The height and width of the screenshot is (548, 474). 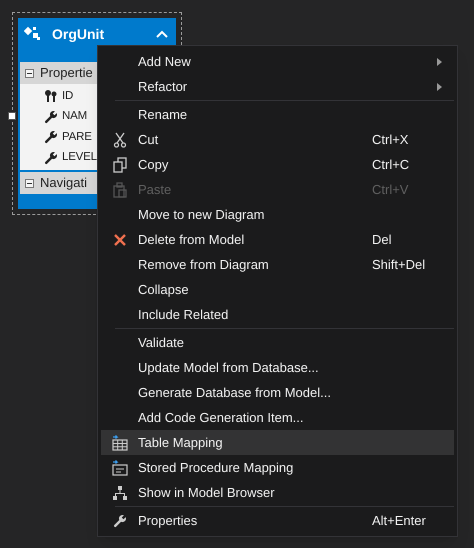 What do you see at coordinates (74, 116) in the screenshot?
I see `property-name: NAM` at bounding box center [74, 116].